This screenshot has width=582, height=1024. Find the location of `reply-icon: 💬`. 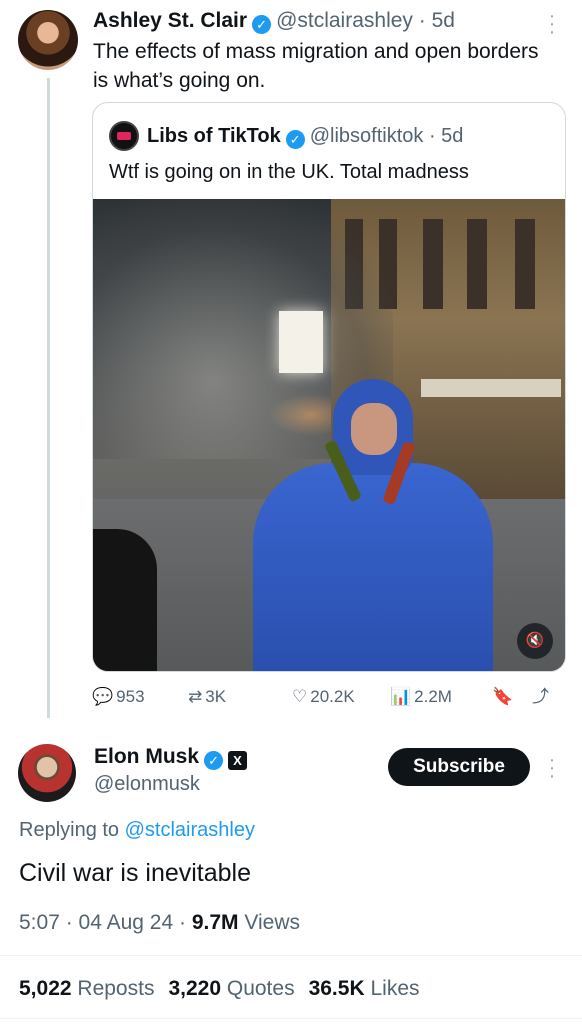

reply-icon: 💬 is located at coordinates (103, 696).